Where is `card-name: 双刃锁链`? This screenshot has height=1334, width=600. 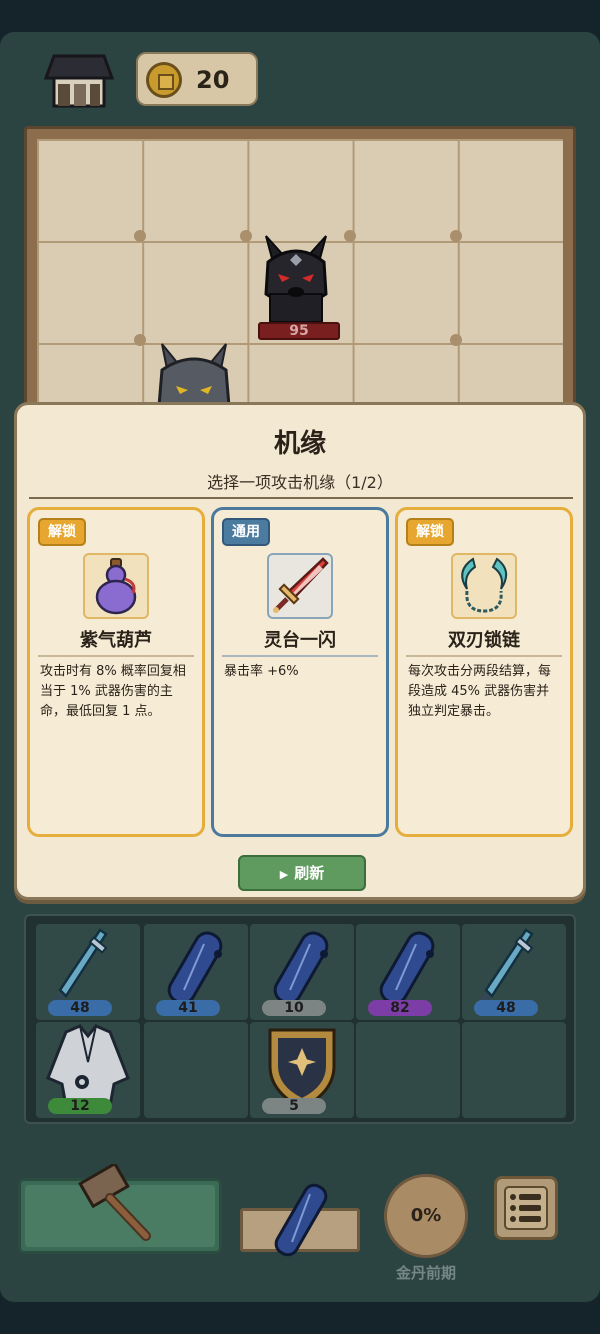
card-name: 双刃锁链 is located at coordinates (484, 640).